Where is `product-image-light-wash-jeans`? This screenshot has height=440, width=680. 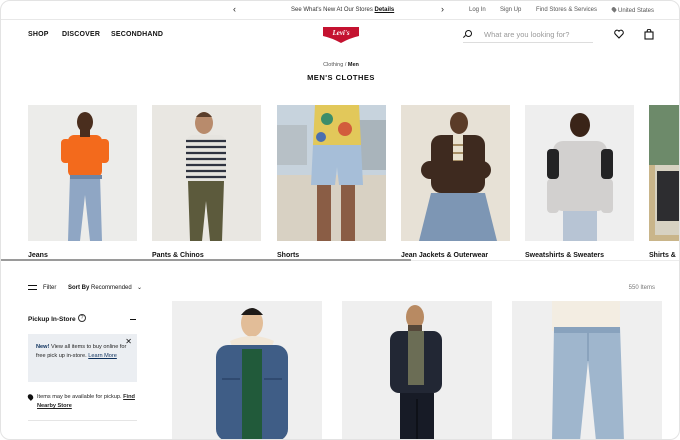
product-image-light-wash-jeans is located at coordinates (587, 370).